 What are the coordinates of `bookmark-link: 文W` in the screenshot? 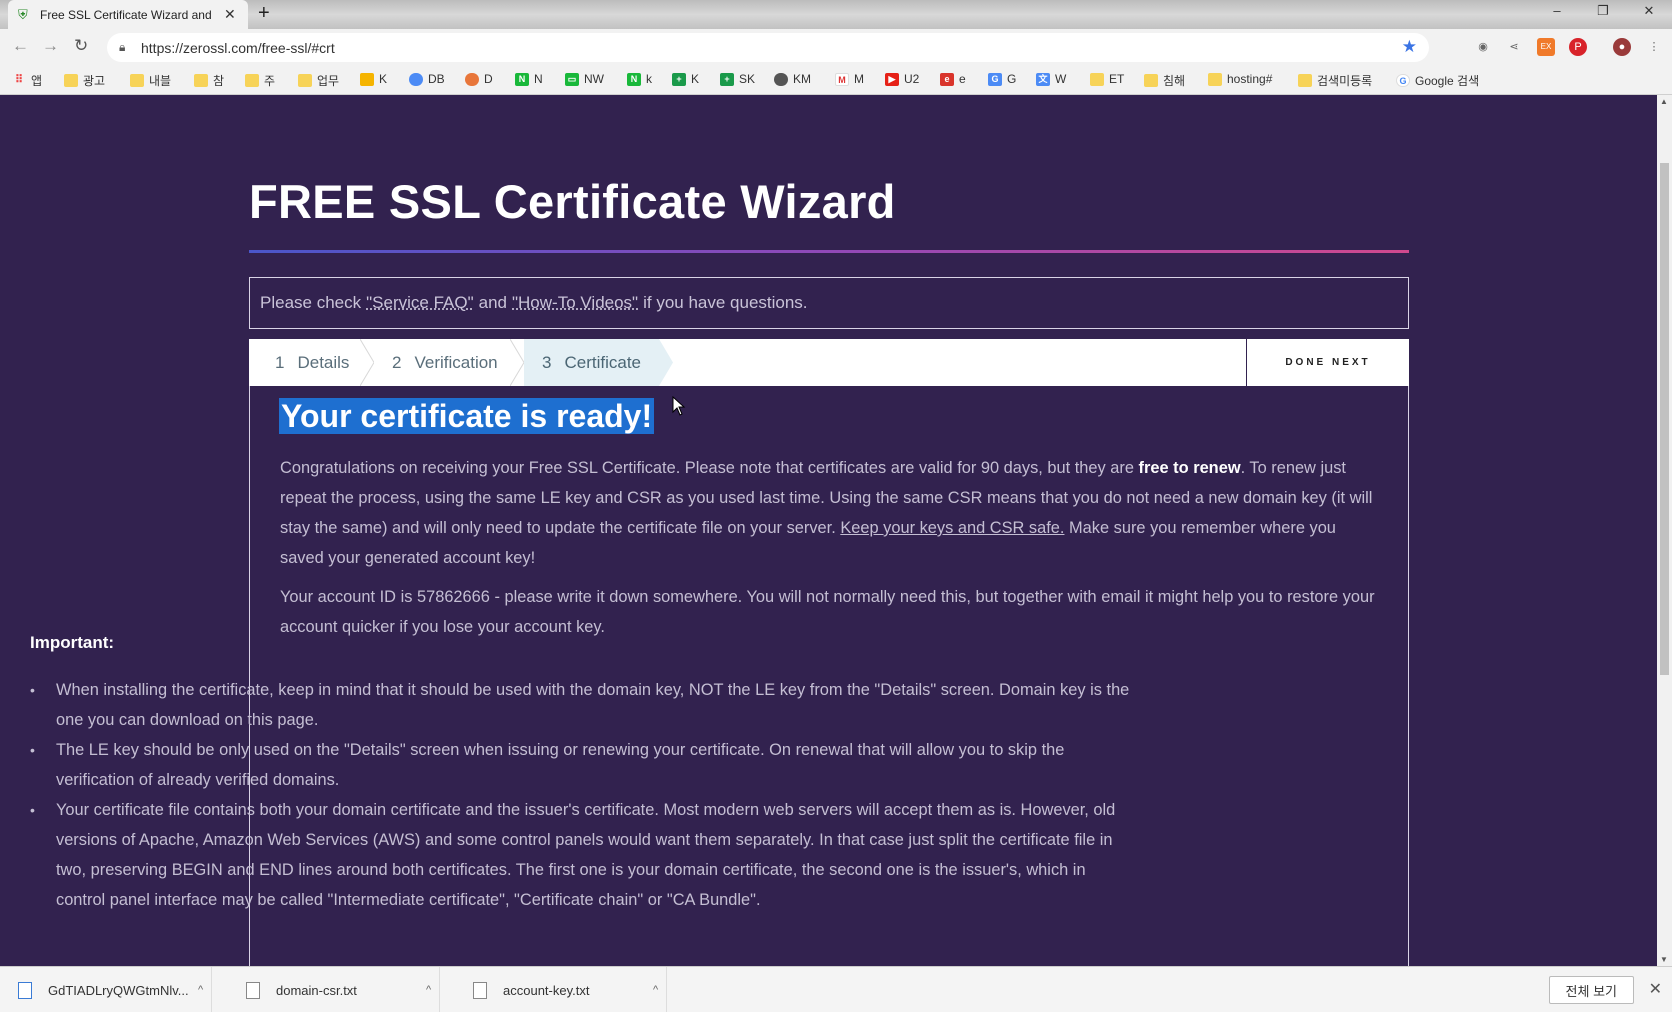 It's located at (1051, 79).